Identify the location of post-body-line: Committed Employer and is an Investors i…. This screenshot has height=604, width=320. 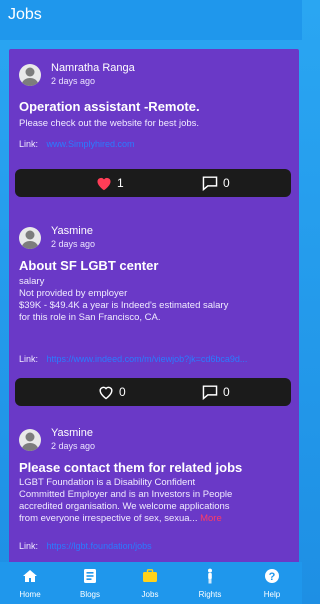
(126, 494).